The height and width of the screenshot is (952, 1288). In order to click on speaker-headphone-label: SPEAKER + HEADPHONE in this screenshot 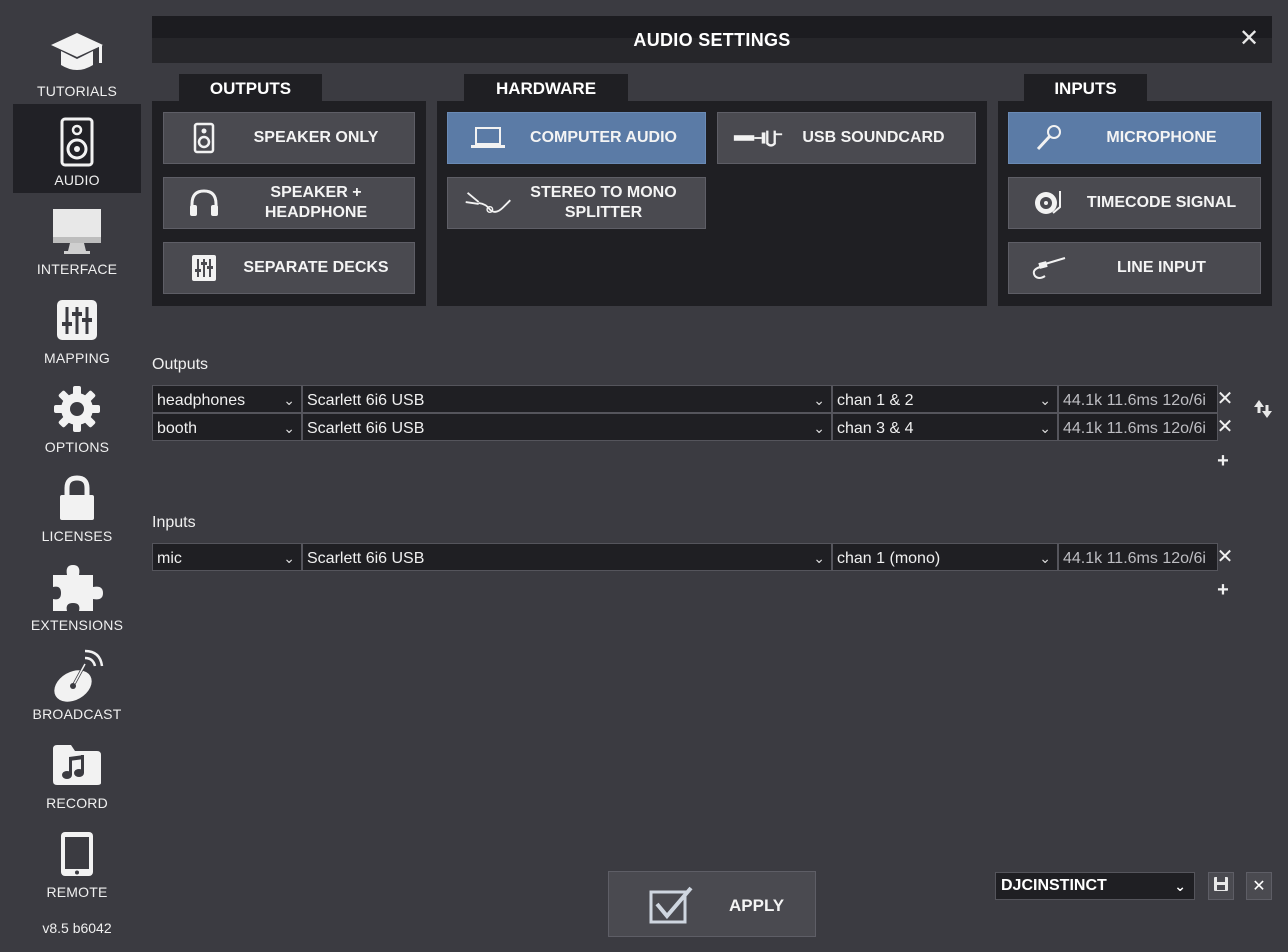, I will do `click(316, 202)`.